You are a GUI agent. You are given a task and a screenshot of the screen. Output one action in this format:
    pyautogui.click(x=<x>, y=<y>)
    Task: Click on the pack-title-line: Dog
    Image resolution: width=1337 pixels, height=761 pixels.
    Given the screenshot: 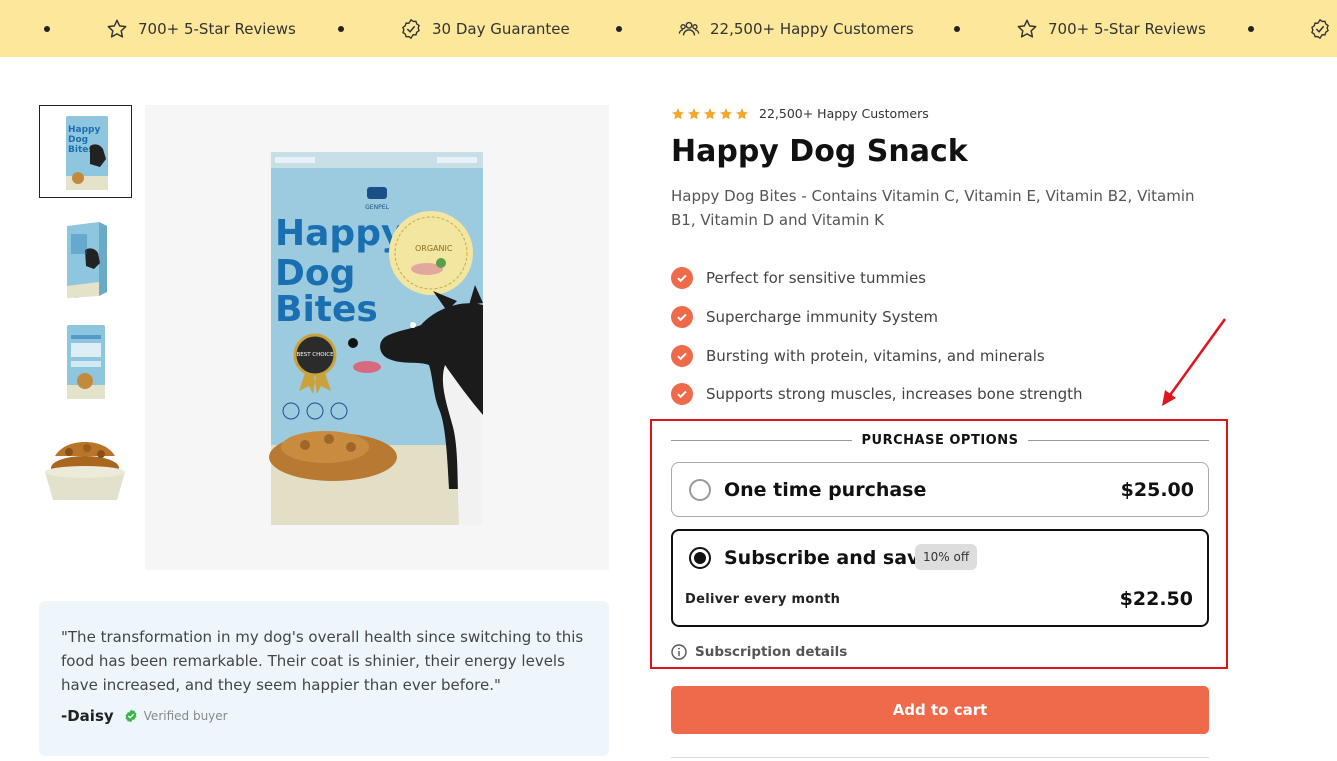 What is the action you would take?
    pyautogui.click(x=315, y=273)
    